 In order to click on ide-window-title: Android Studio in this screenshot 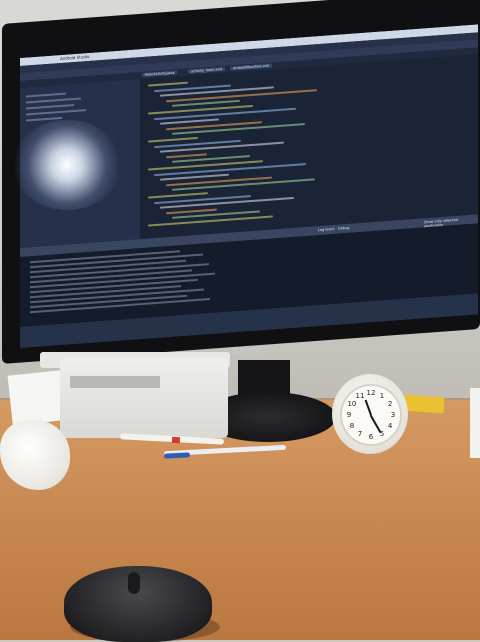, I will do `click(75, 57)`.